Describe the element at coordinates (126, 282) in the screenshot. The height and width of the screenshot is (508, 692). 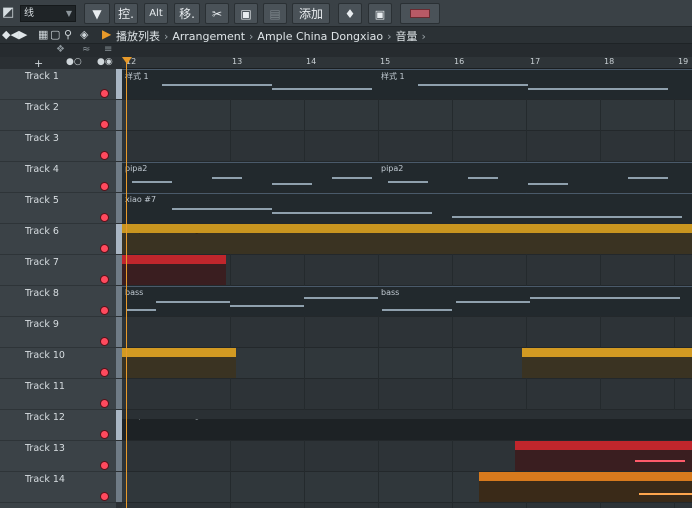
I see `playhead` at that location.